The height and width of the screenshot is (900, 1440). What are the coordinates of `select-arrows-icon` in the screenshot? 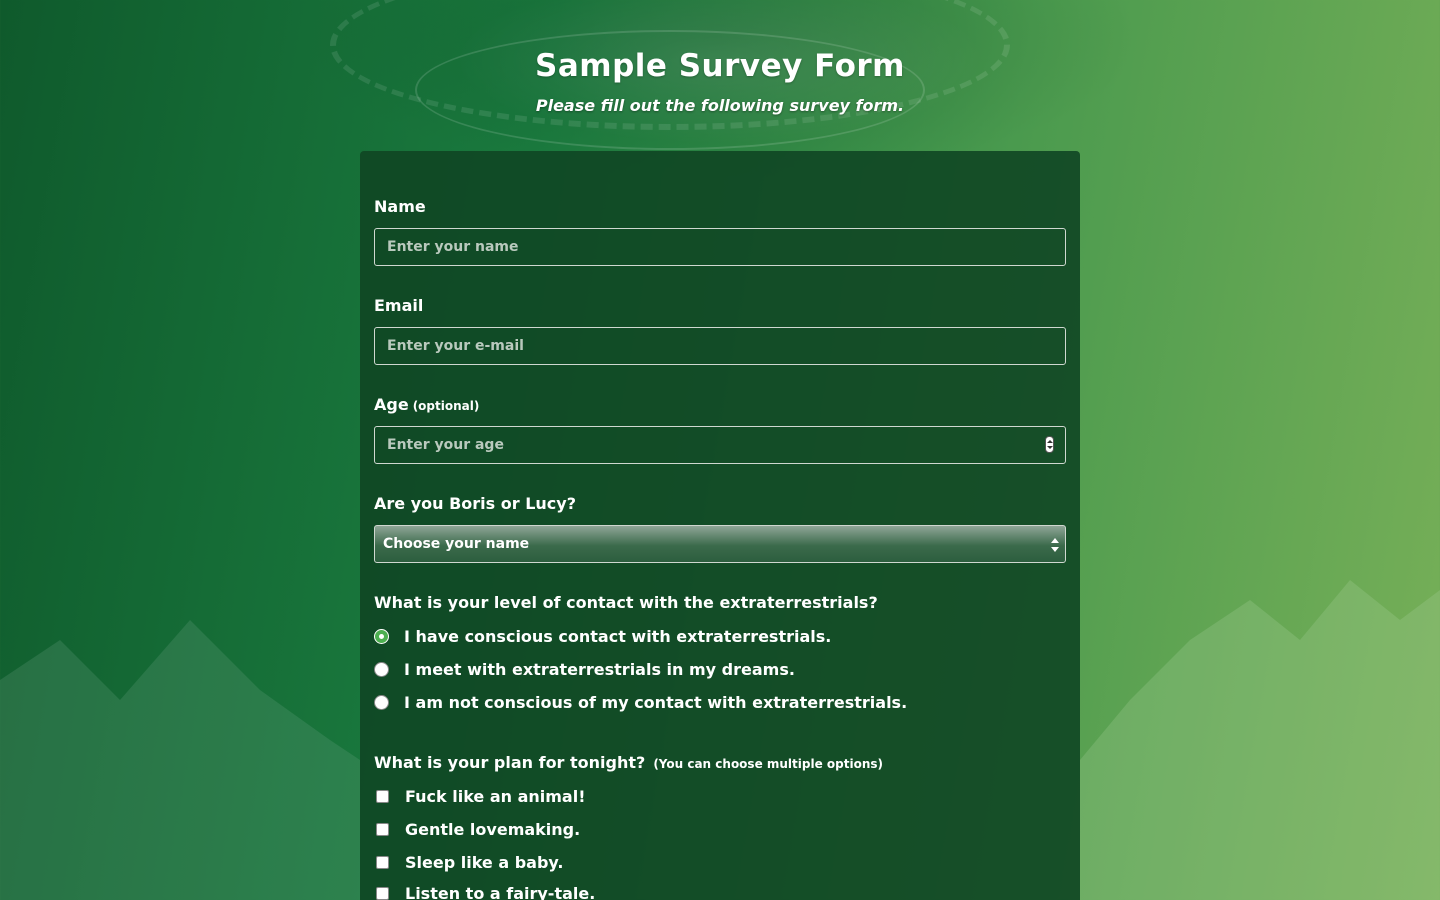 It's located at (1055, 545).